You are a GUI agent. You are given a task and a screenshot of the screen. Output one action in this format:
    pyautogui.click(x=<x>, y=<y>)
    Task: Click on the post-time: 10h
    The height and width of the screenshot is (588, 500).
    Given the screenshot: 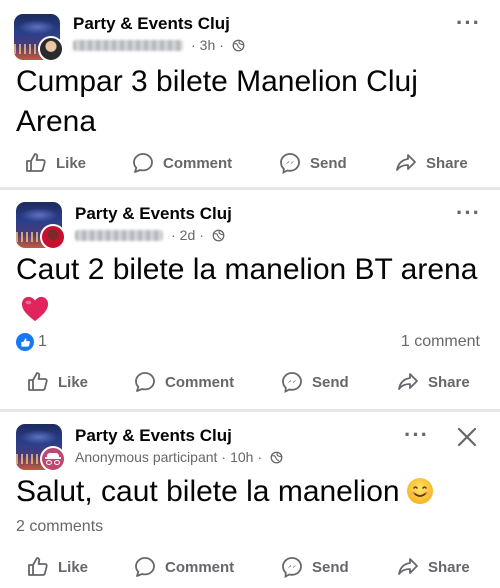 What is the action you would take?
    pyautogui.click(x=241, y=457)
    